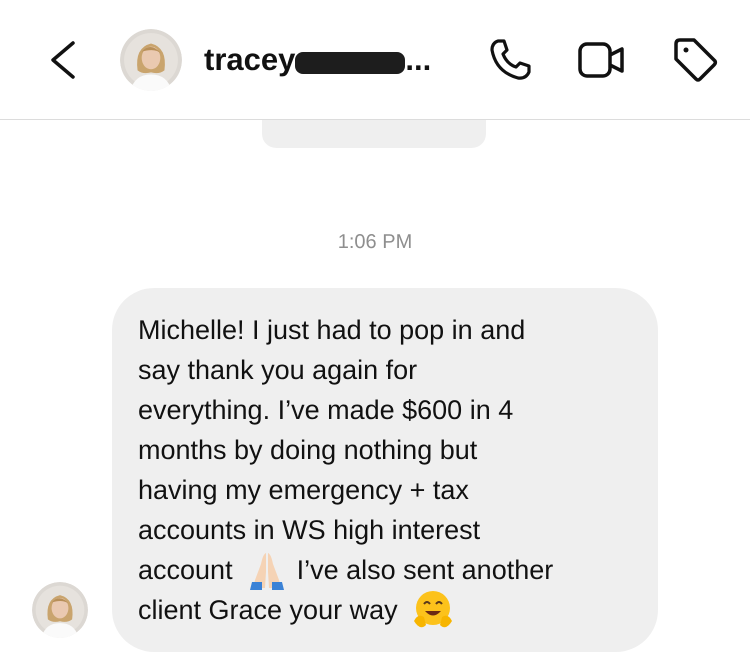  I want to click on message-text: I’ve also sent another, so click(425, 570).